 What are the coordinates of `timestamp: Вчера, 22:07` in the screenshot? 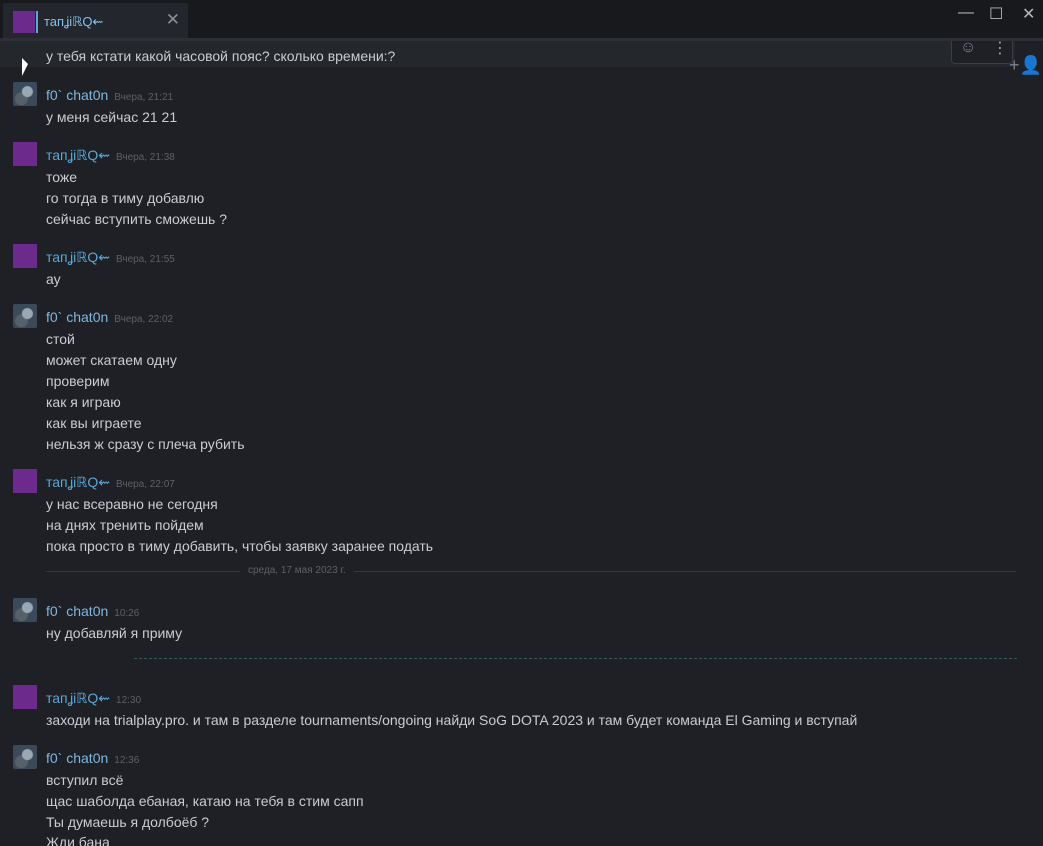 It's located at (145, 484).